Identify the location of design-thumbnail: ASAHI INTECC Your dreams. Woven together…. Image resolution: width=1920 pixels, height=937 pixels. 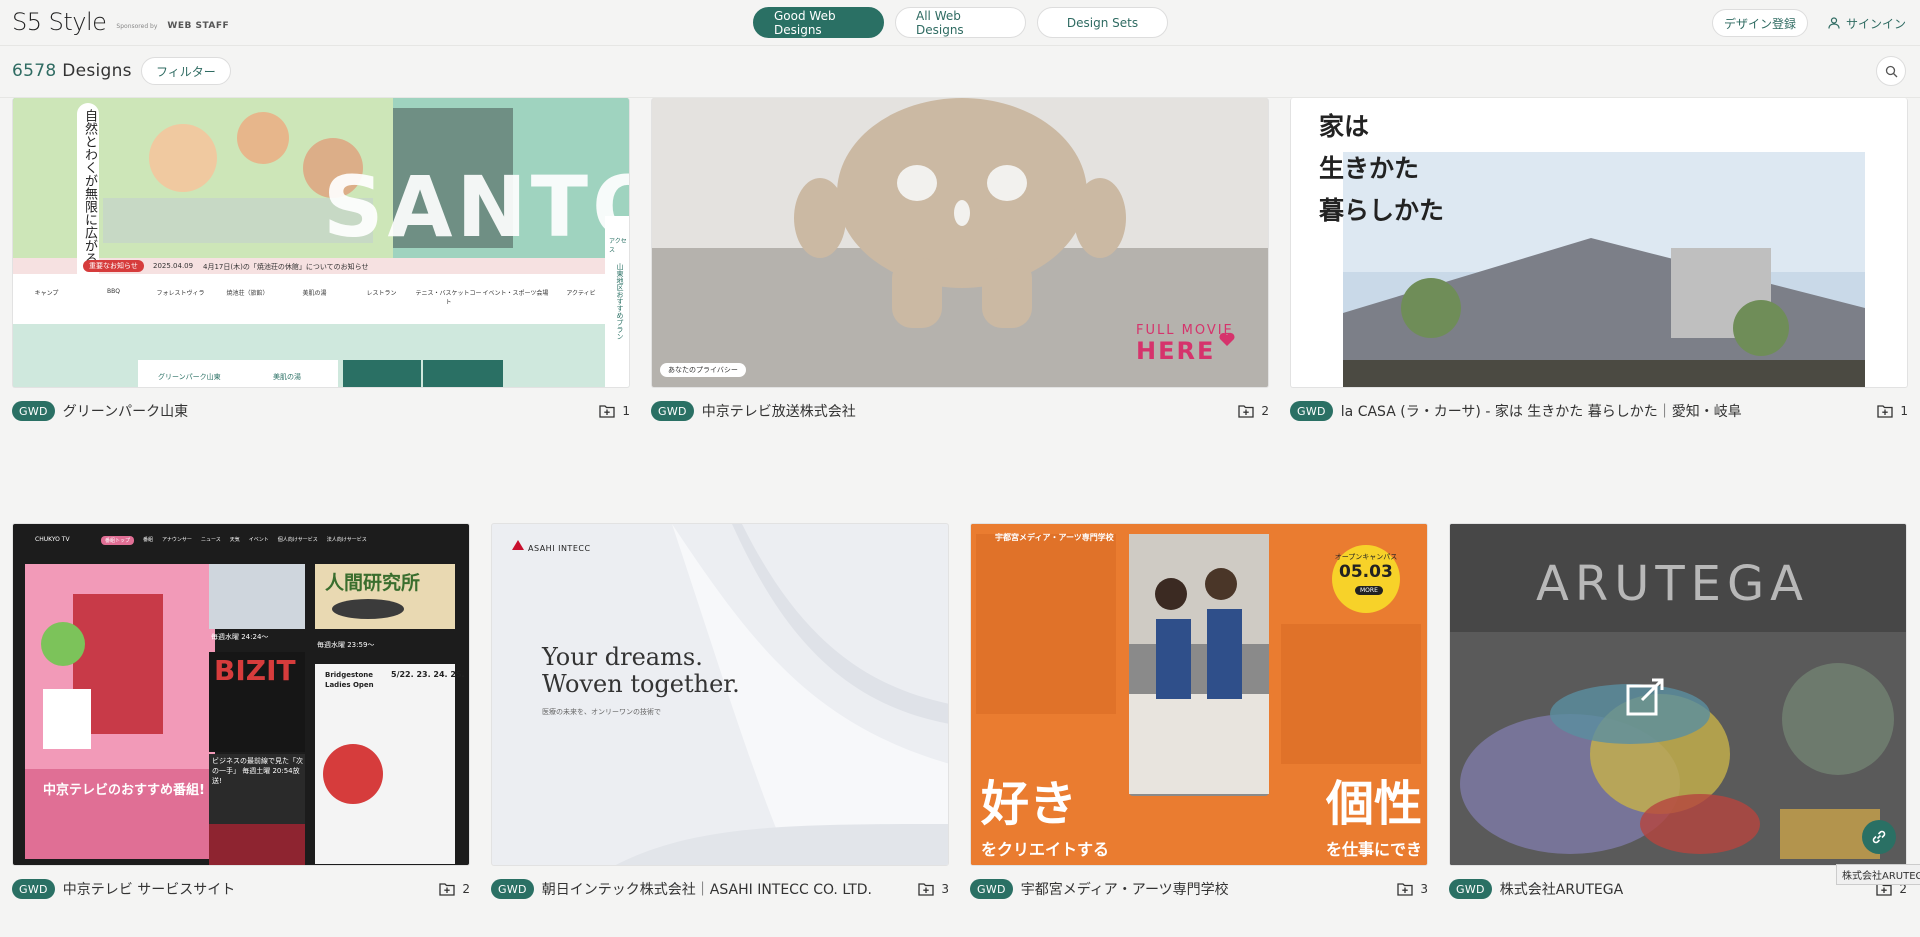
(720, 694).